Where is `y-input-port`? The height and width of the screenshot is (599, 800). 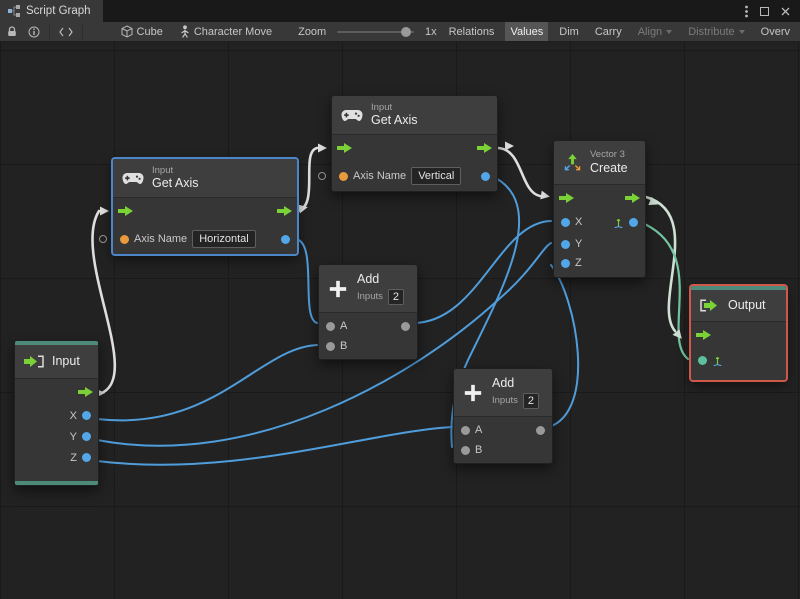
y-input-port is located at coordinates (565, 244).